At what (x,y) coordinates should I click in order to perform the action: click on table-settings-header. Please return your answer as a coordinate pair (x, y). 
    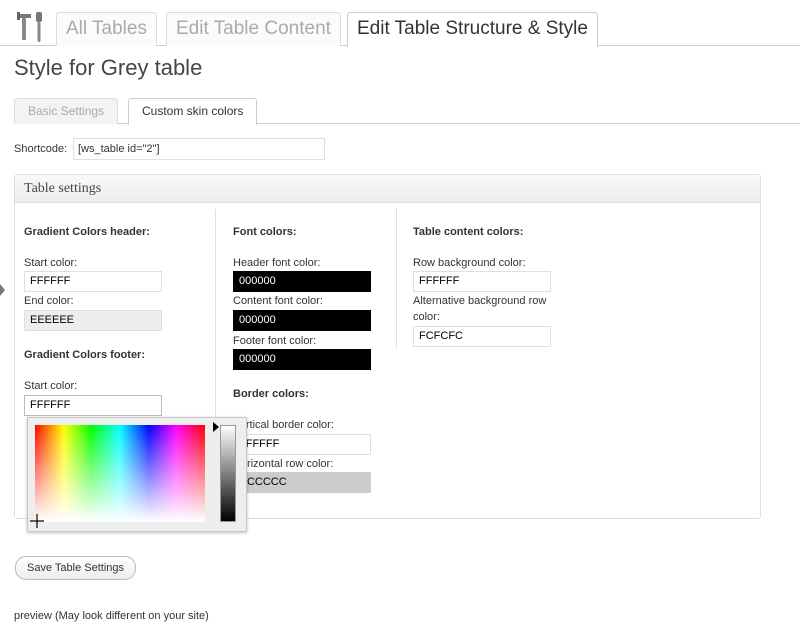
    Looking at the image, I should click on (387, 189).